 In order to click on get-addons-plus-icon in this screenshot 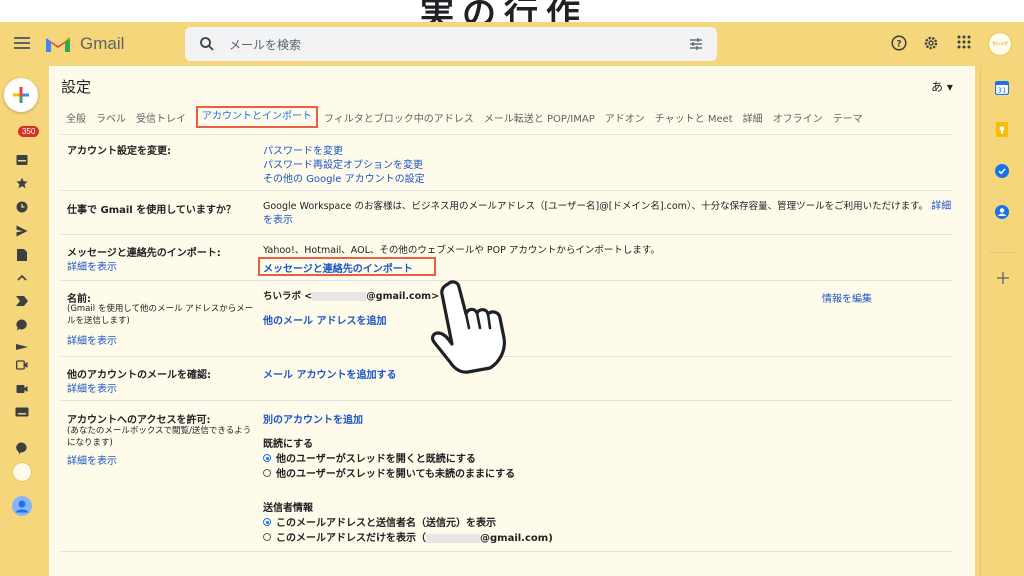, I will do `click(1003, 278)`.